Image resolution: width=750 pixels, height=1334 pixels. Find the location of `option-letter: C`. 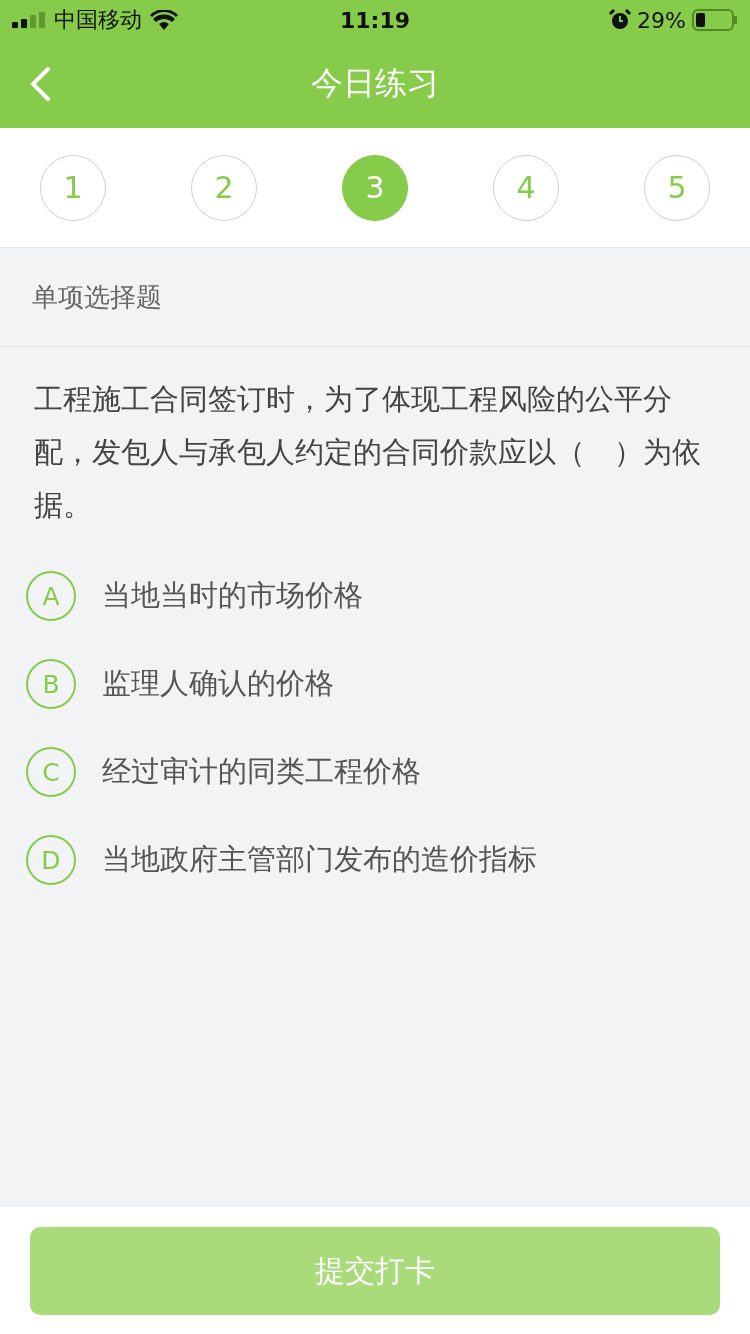

option-letter: C is located at coordinates (51, 772).